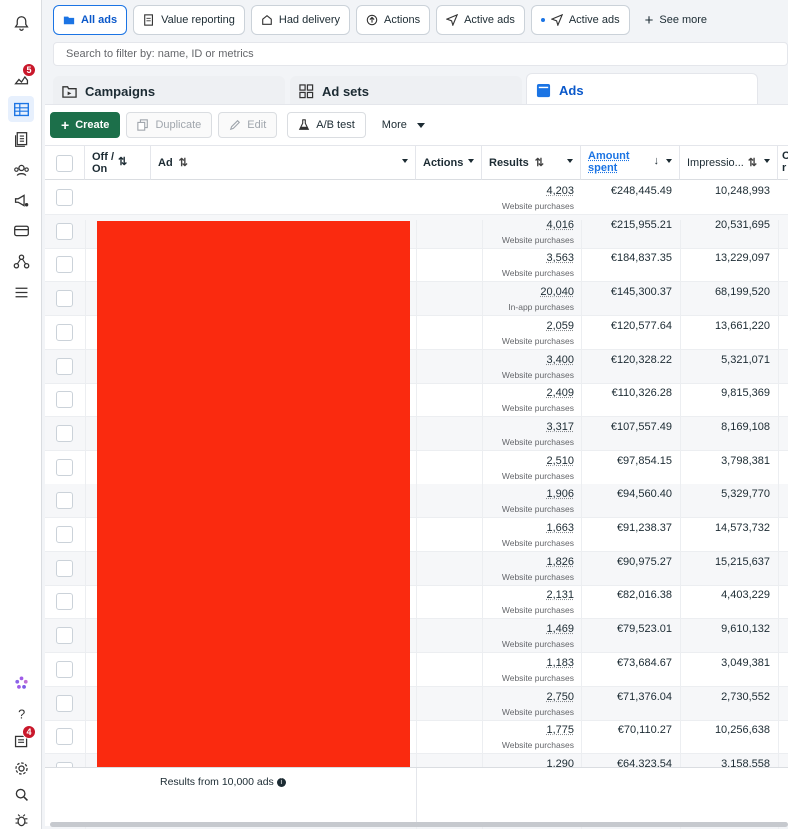 This screenshot has width=788, height=829. I want to click on results-cell: 2,750 Website purchases, so click(531, 704).